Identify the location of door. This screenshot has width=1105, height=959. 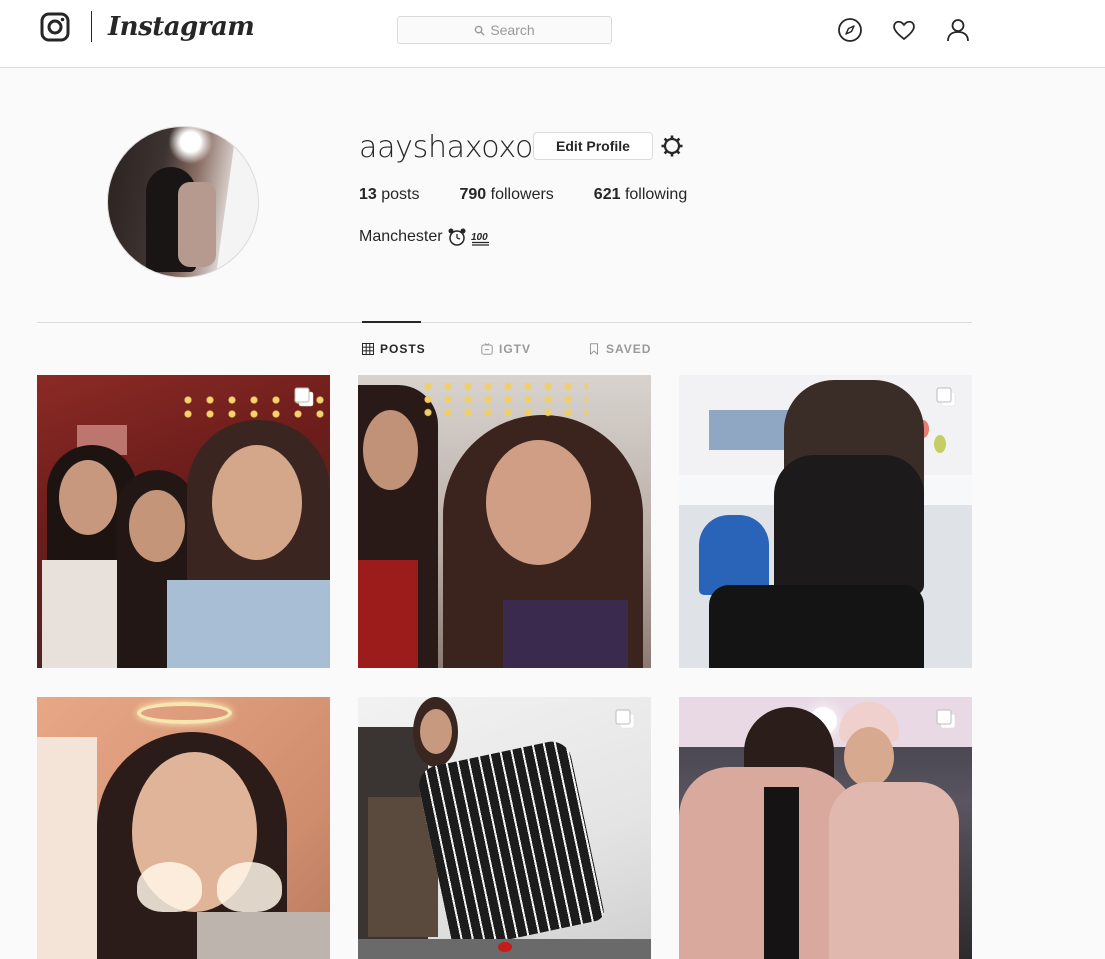
(67, 848).